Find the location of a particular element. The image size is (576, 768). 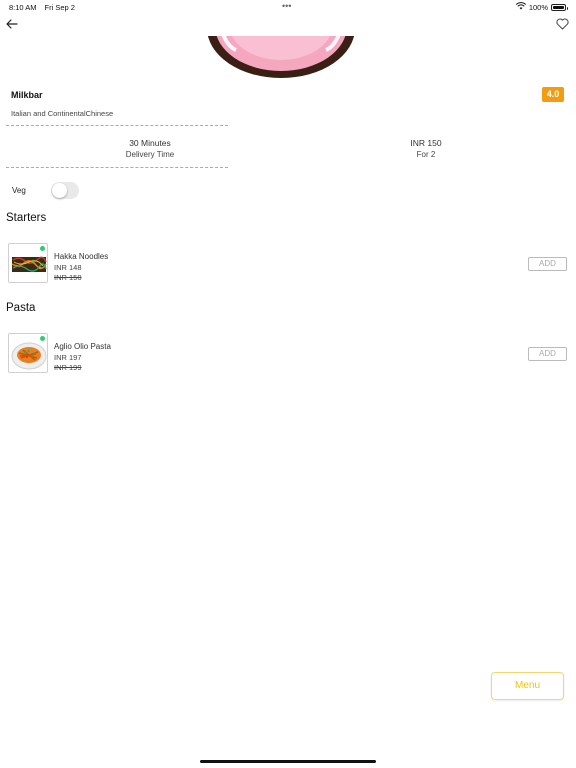

item-price: INR 197 is located at coordinates (68, 357).